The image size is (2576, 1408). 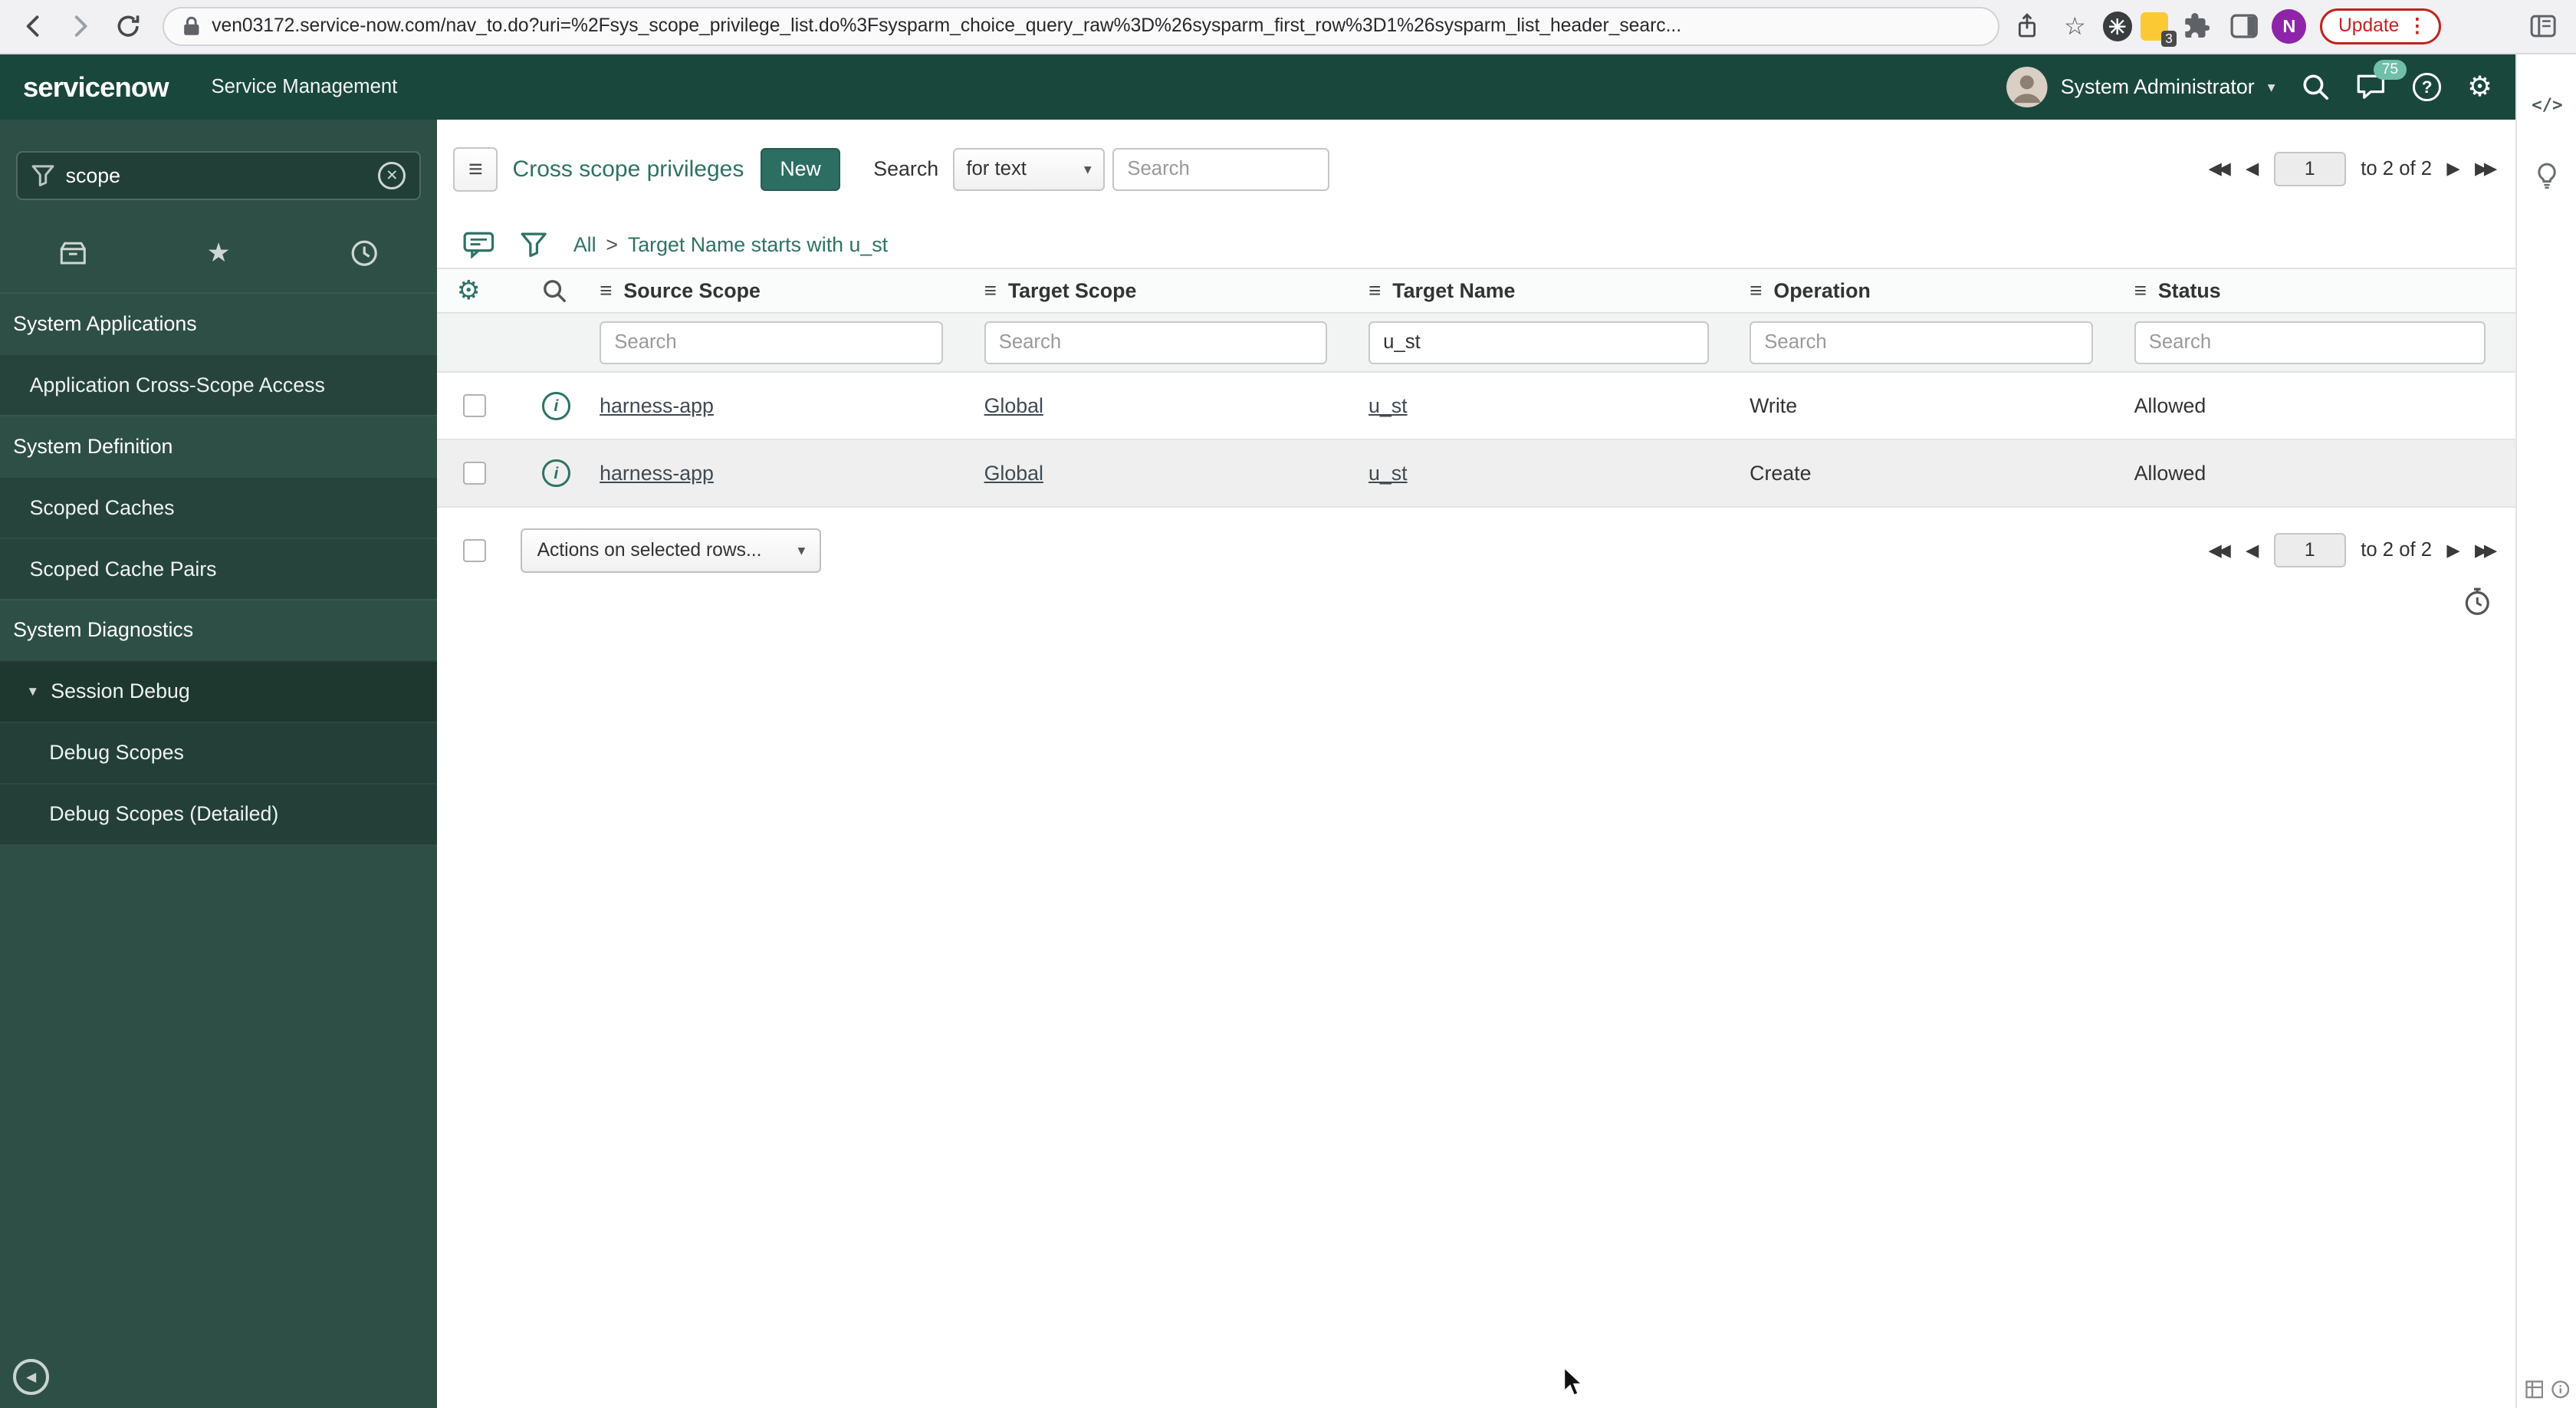 I want to click on browser-menu-icon: ⋮, so click(x=2417, y=26).